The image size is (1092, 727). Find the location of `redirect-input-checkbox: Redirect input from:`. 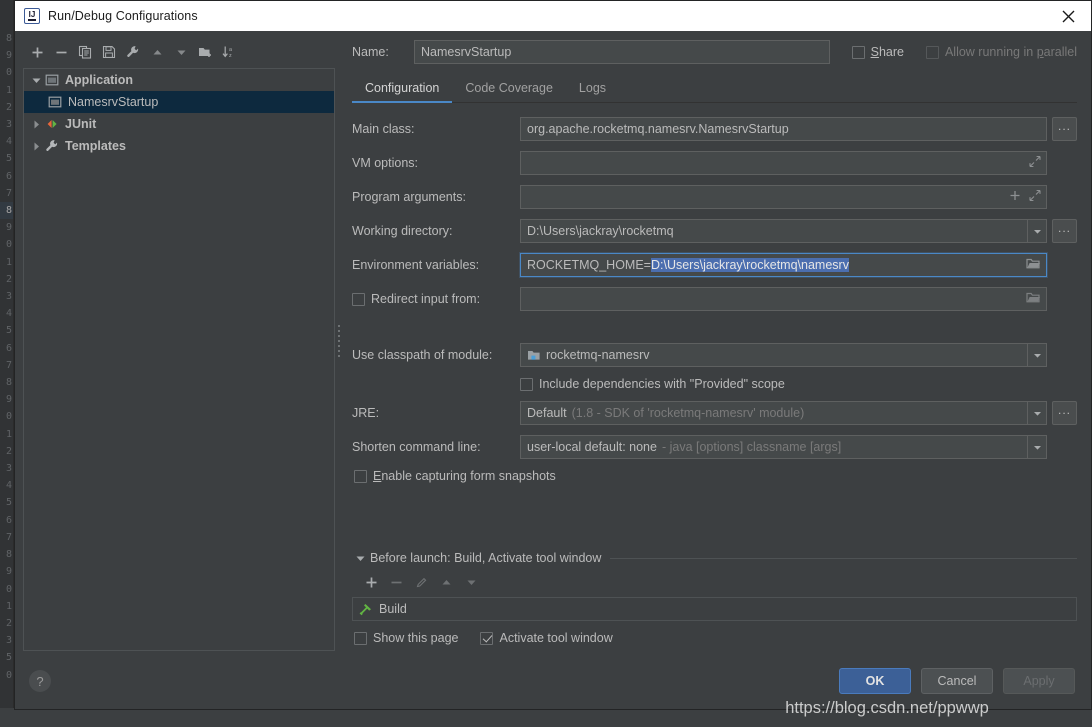

redirect-input-checkbox: Redirect input from: is located at coordinates (432, 299).